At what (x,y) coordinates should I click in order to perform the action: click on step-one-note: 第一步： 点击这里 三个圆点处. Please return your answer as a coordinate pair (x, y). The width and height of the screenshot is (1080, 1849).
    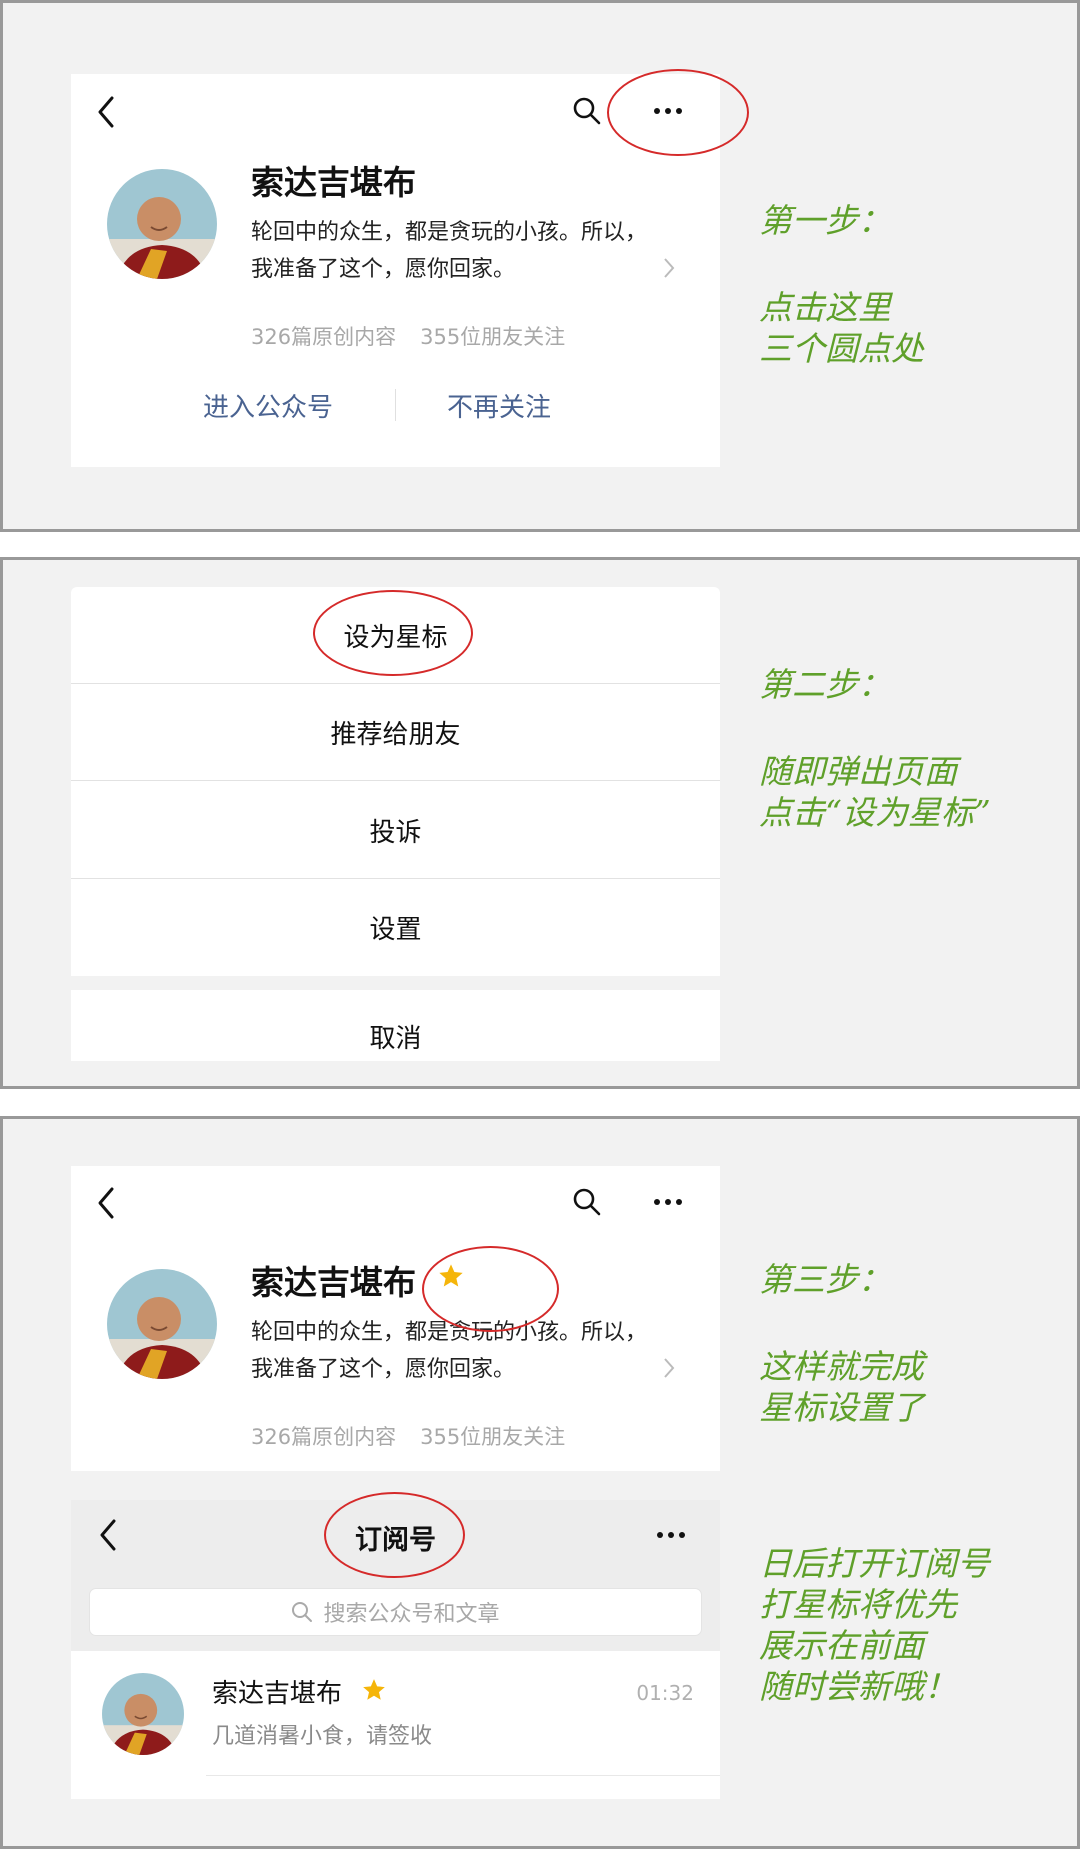
    Looking at the image, I should click on (841, 285).